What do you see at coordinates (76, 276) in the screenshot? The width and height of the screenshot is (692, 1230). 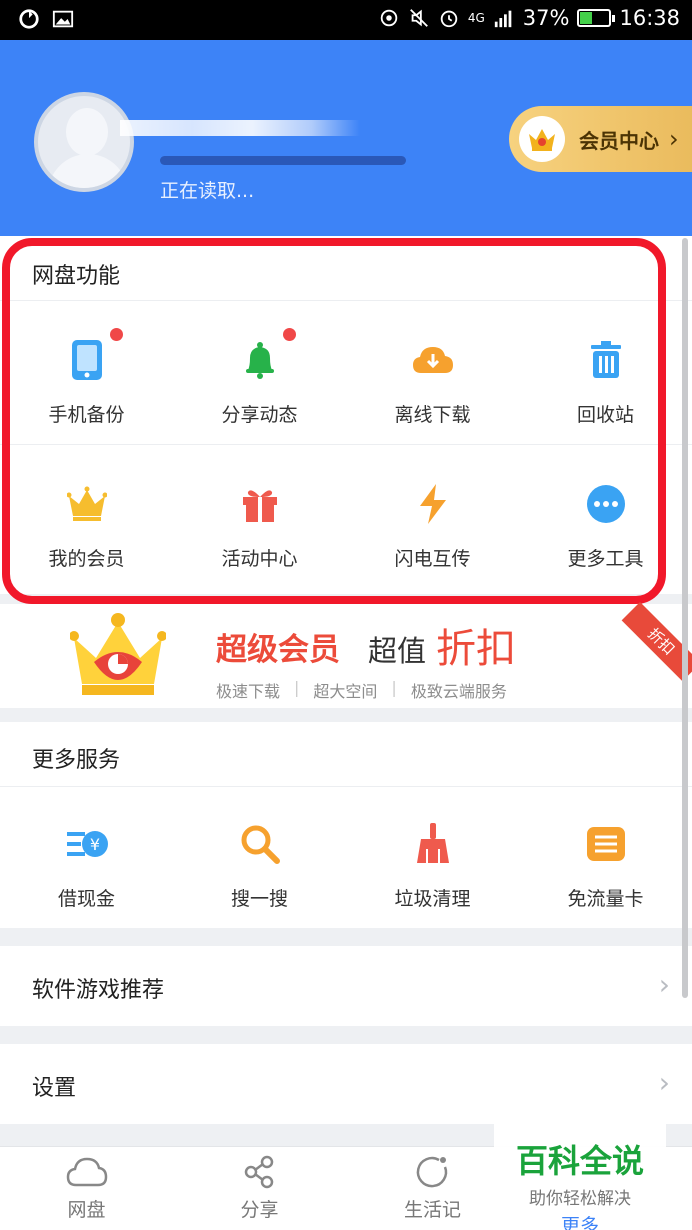 I see `section-title: 网盘功能` at bounding box center [76, 276].